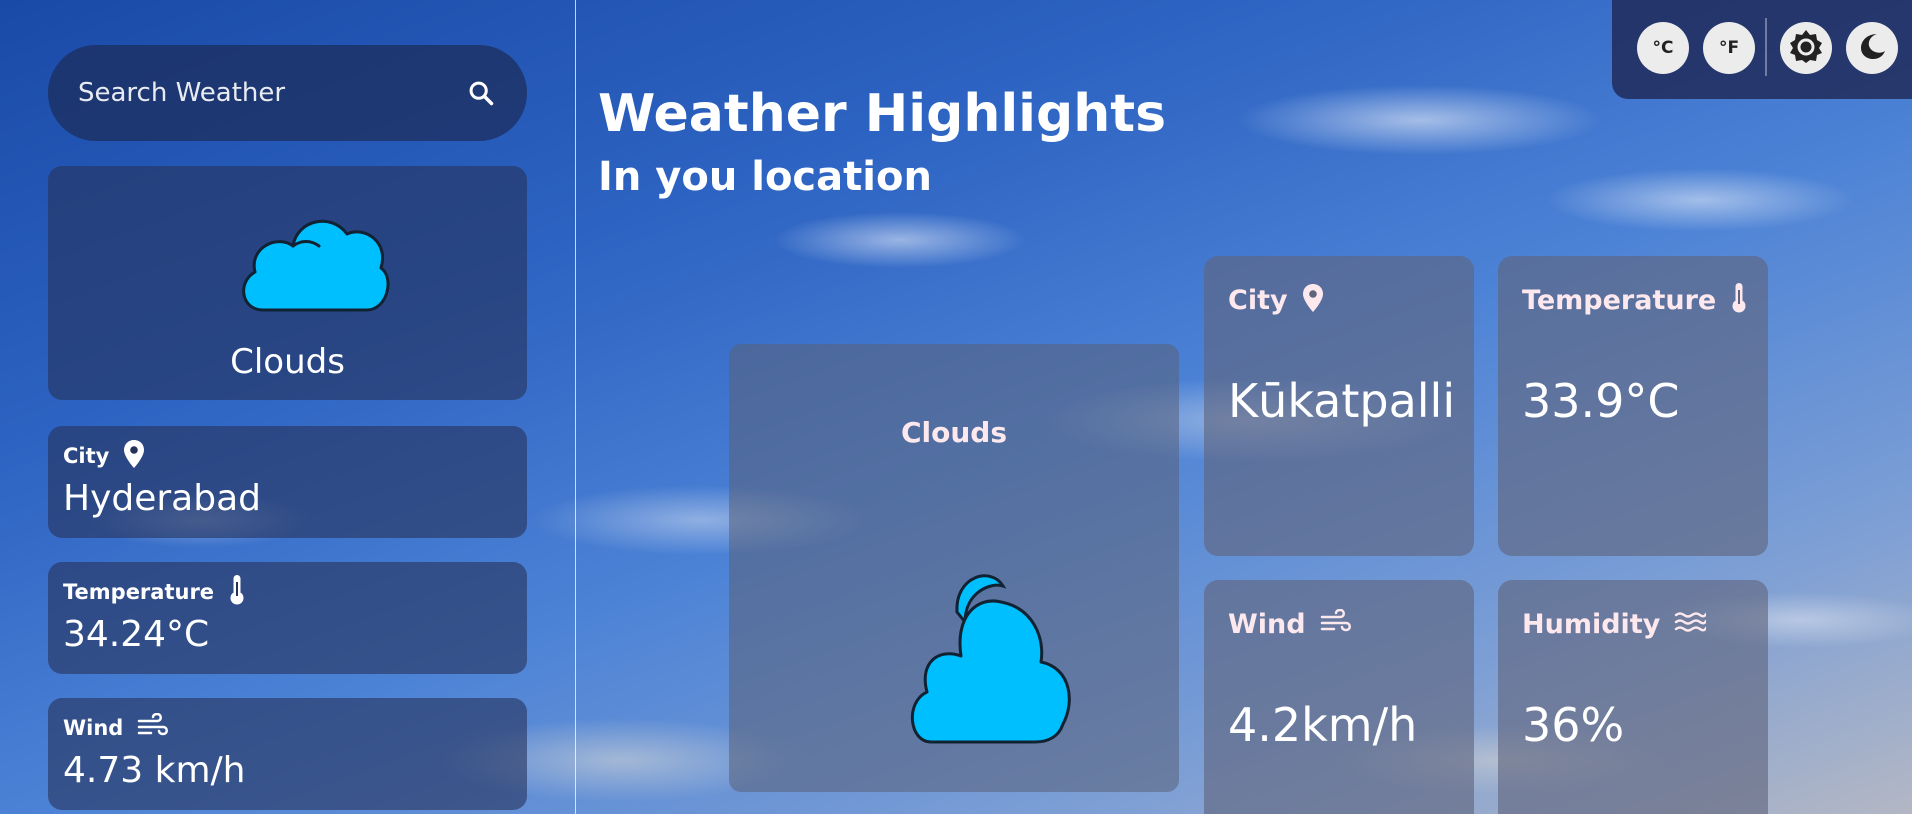 Image resolution: width=1912 pixels, height=814 pixels. I want to click on highlight-temperature-label: Temperature, so click(1619, 300).